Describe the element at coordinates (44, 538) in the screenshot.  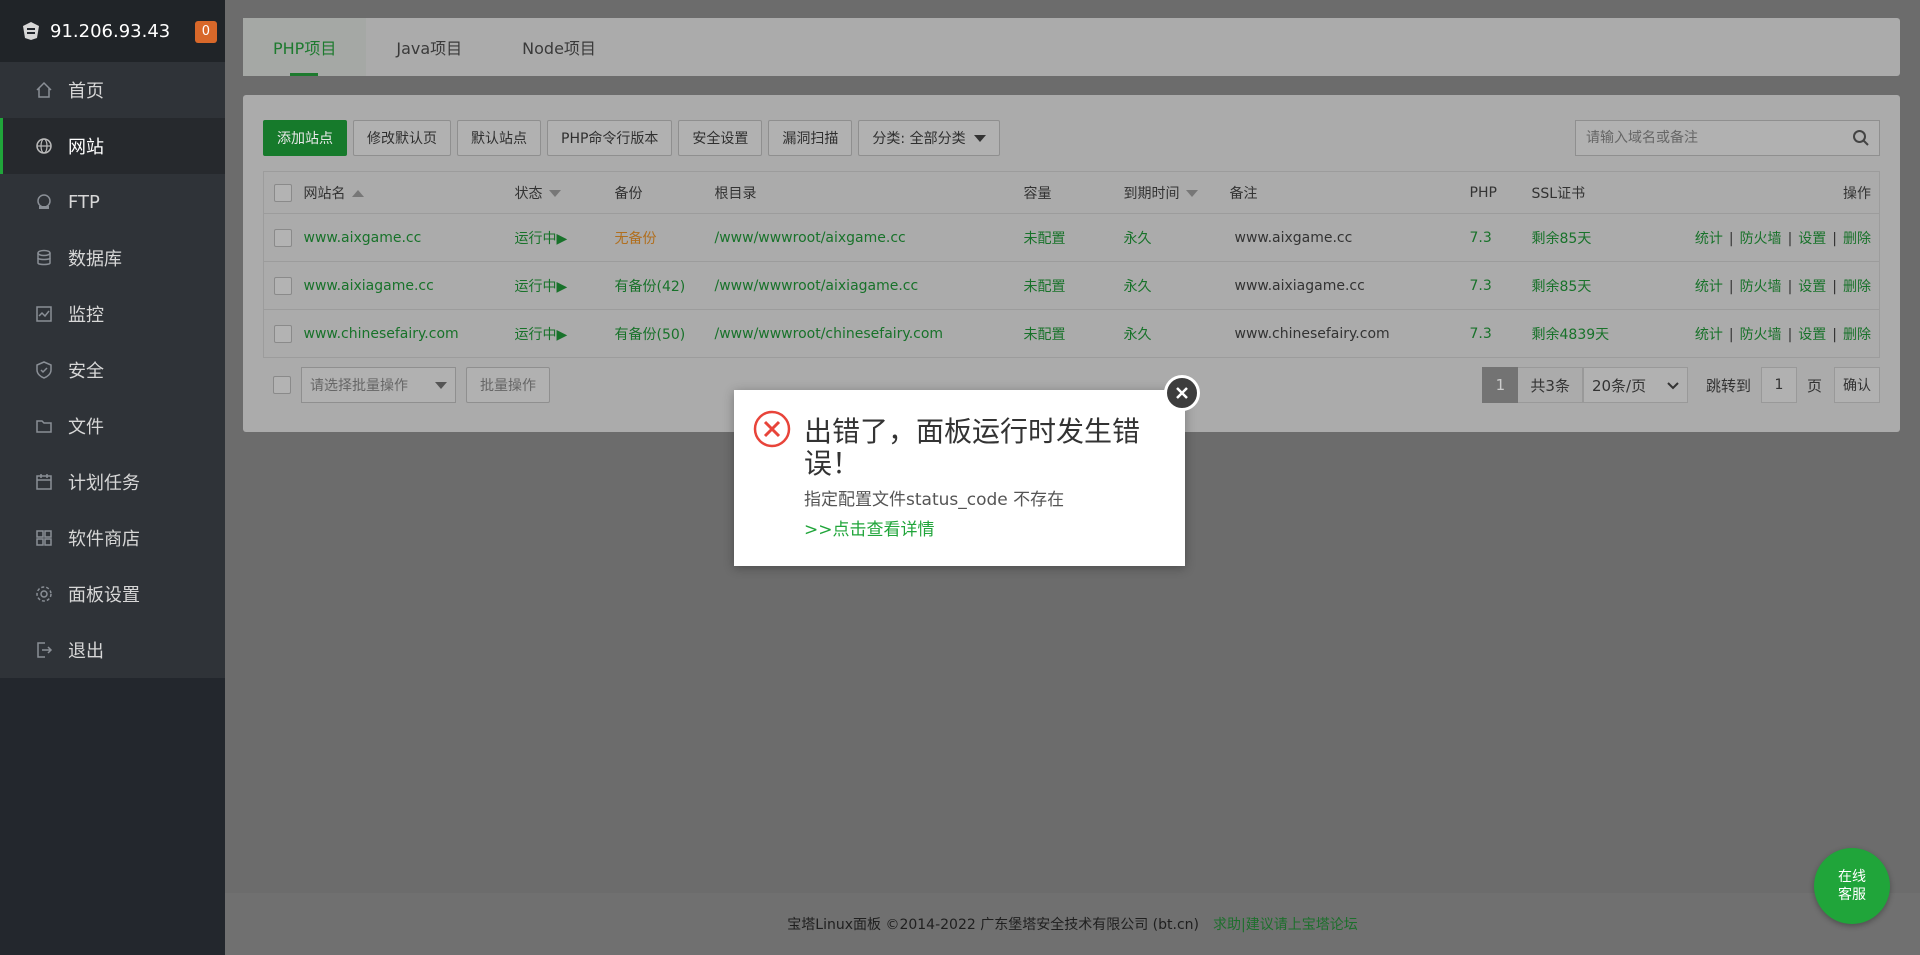
I see `apps-icon` at that location.